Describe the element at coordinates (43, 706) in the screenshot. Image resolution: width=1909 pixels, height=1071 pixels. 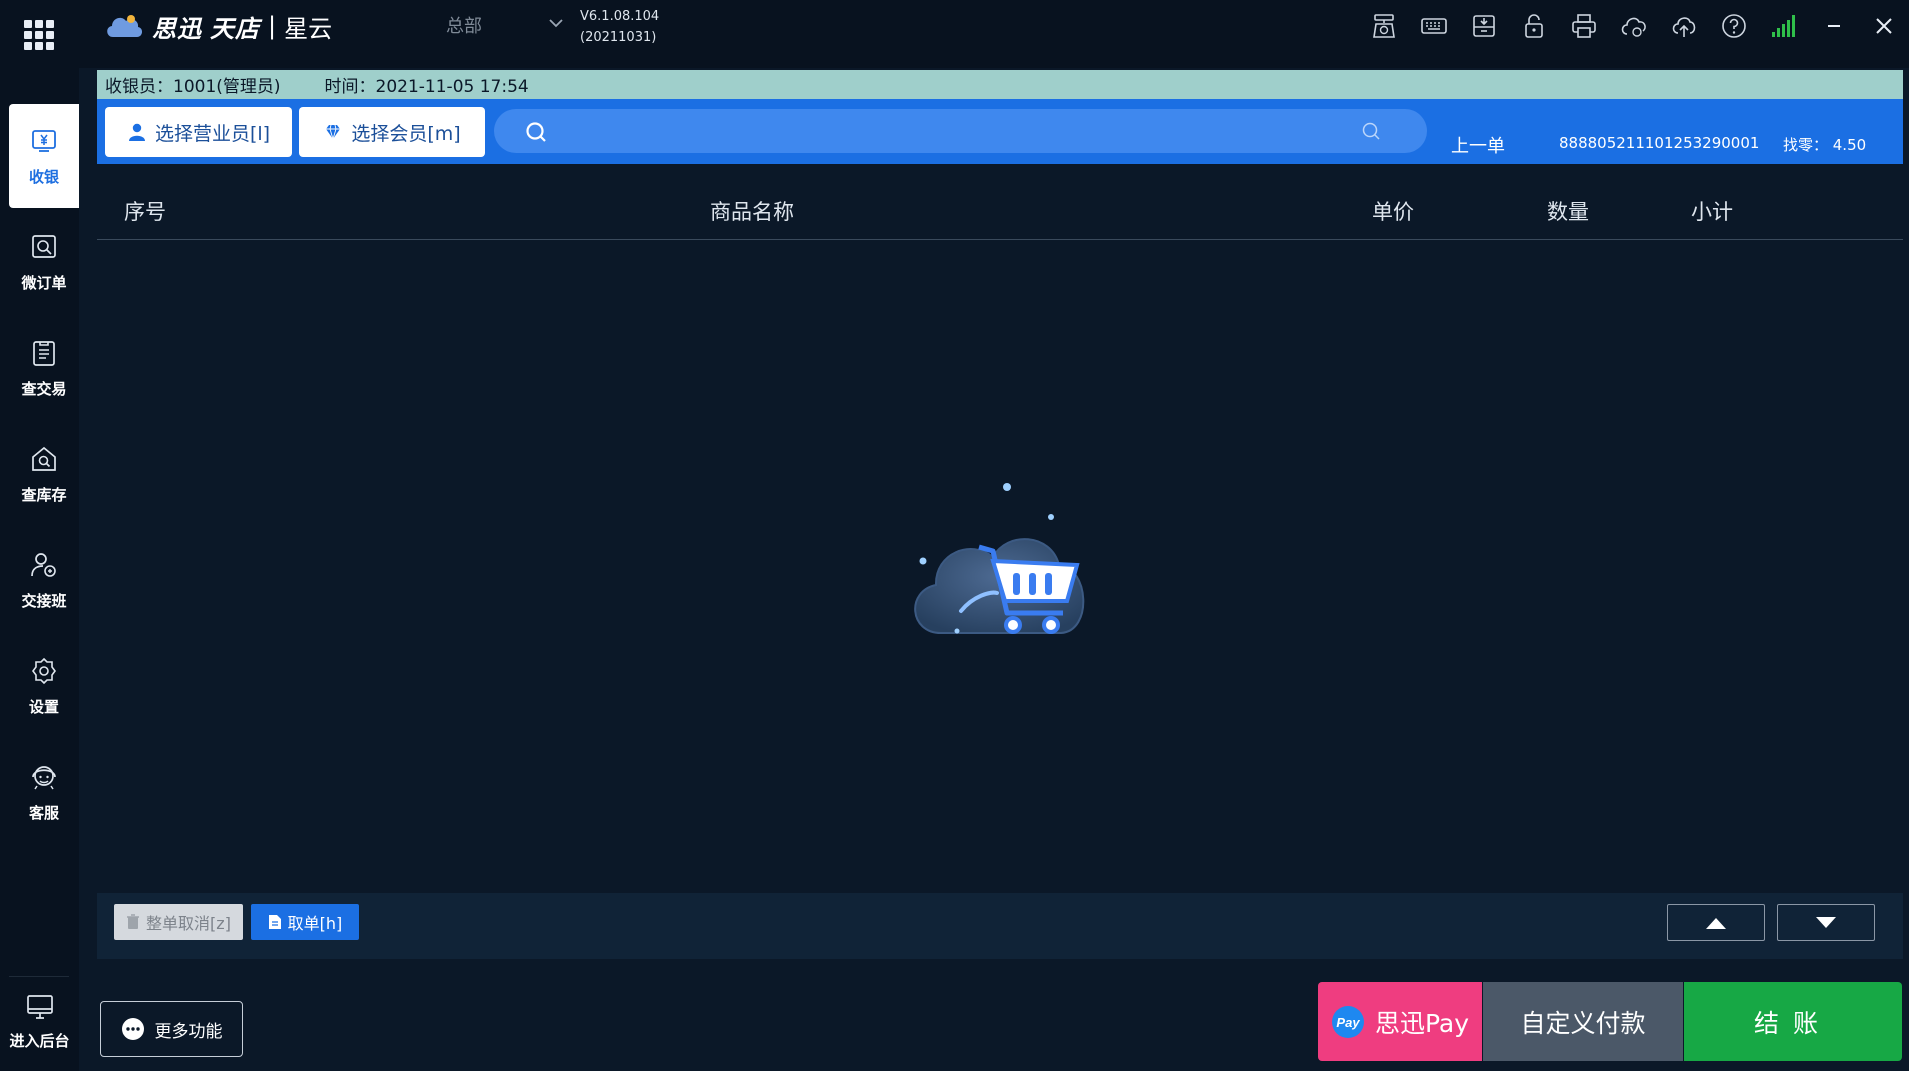
I see `sidebar-item-label: 设置` at that location.